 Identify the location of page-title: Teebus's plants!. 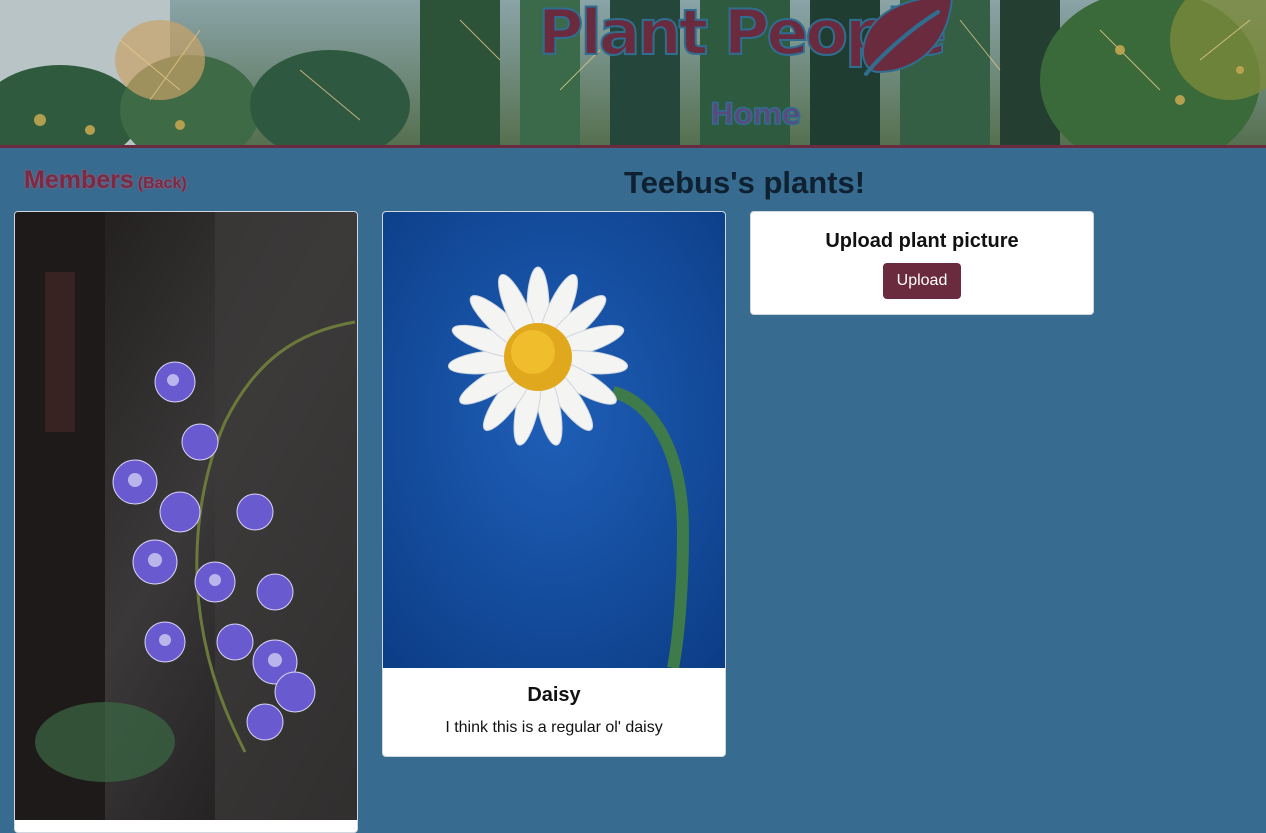
(745, 182).